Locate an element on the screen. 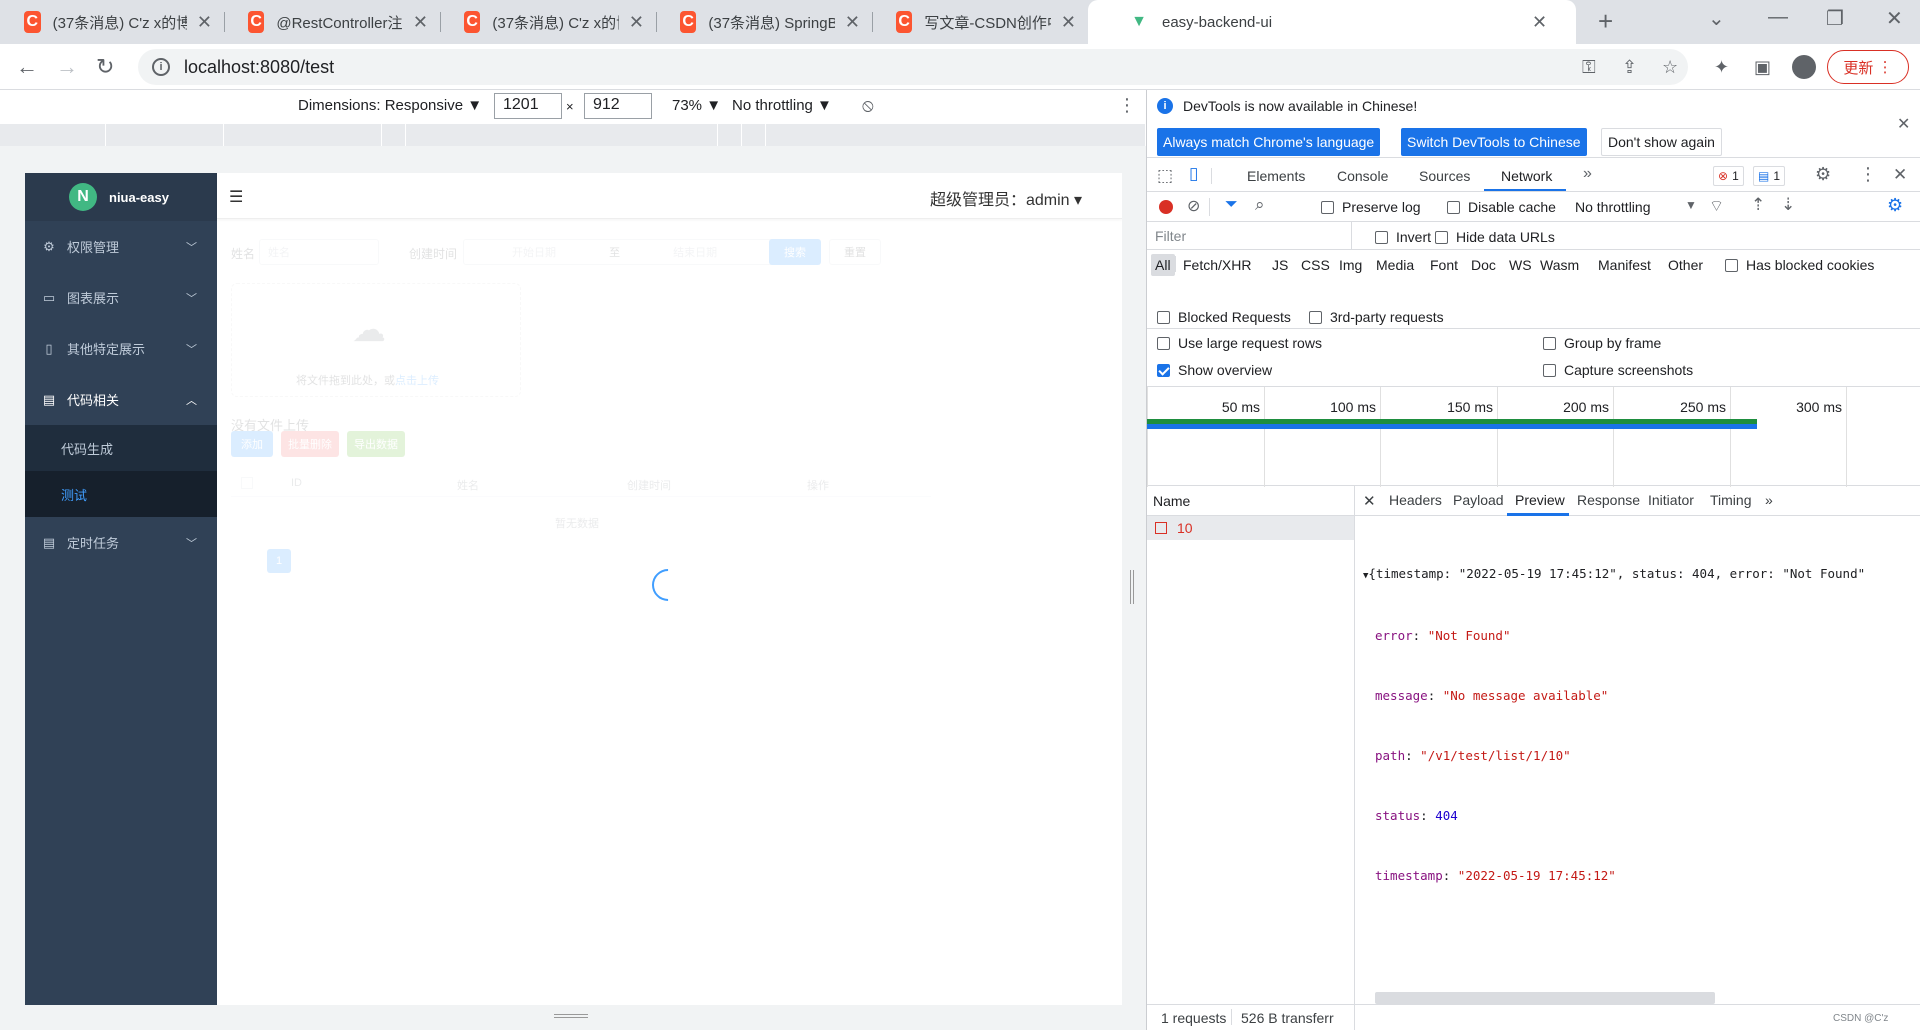  url-text: localhost:8080/test is located at coordinates (259, 67).